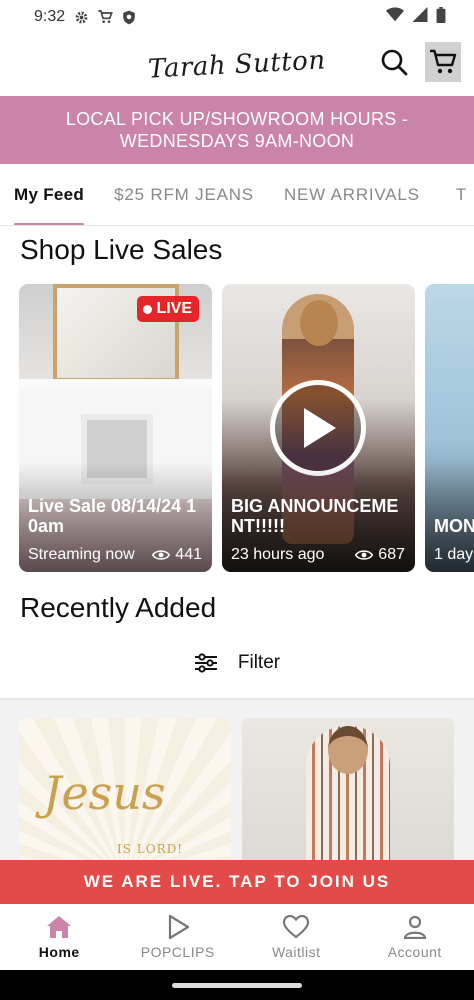 The image size is (474, 1000). I want to click on app-header: Tarah Sutton, so click(237, 65).